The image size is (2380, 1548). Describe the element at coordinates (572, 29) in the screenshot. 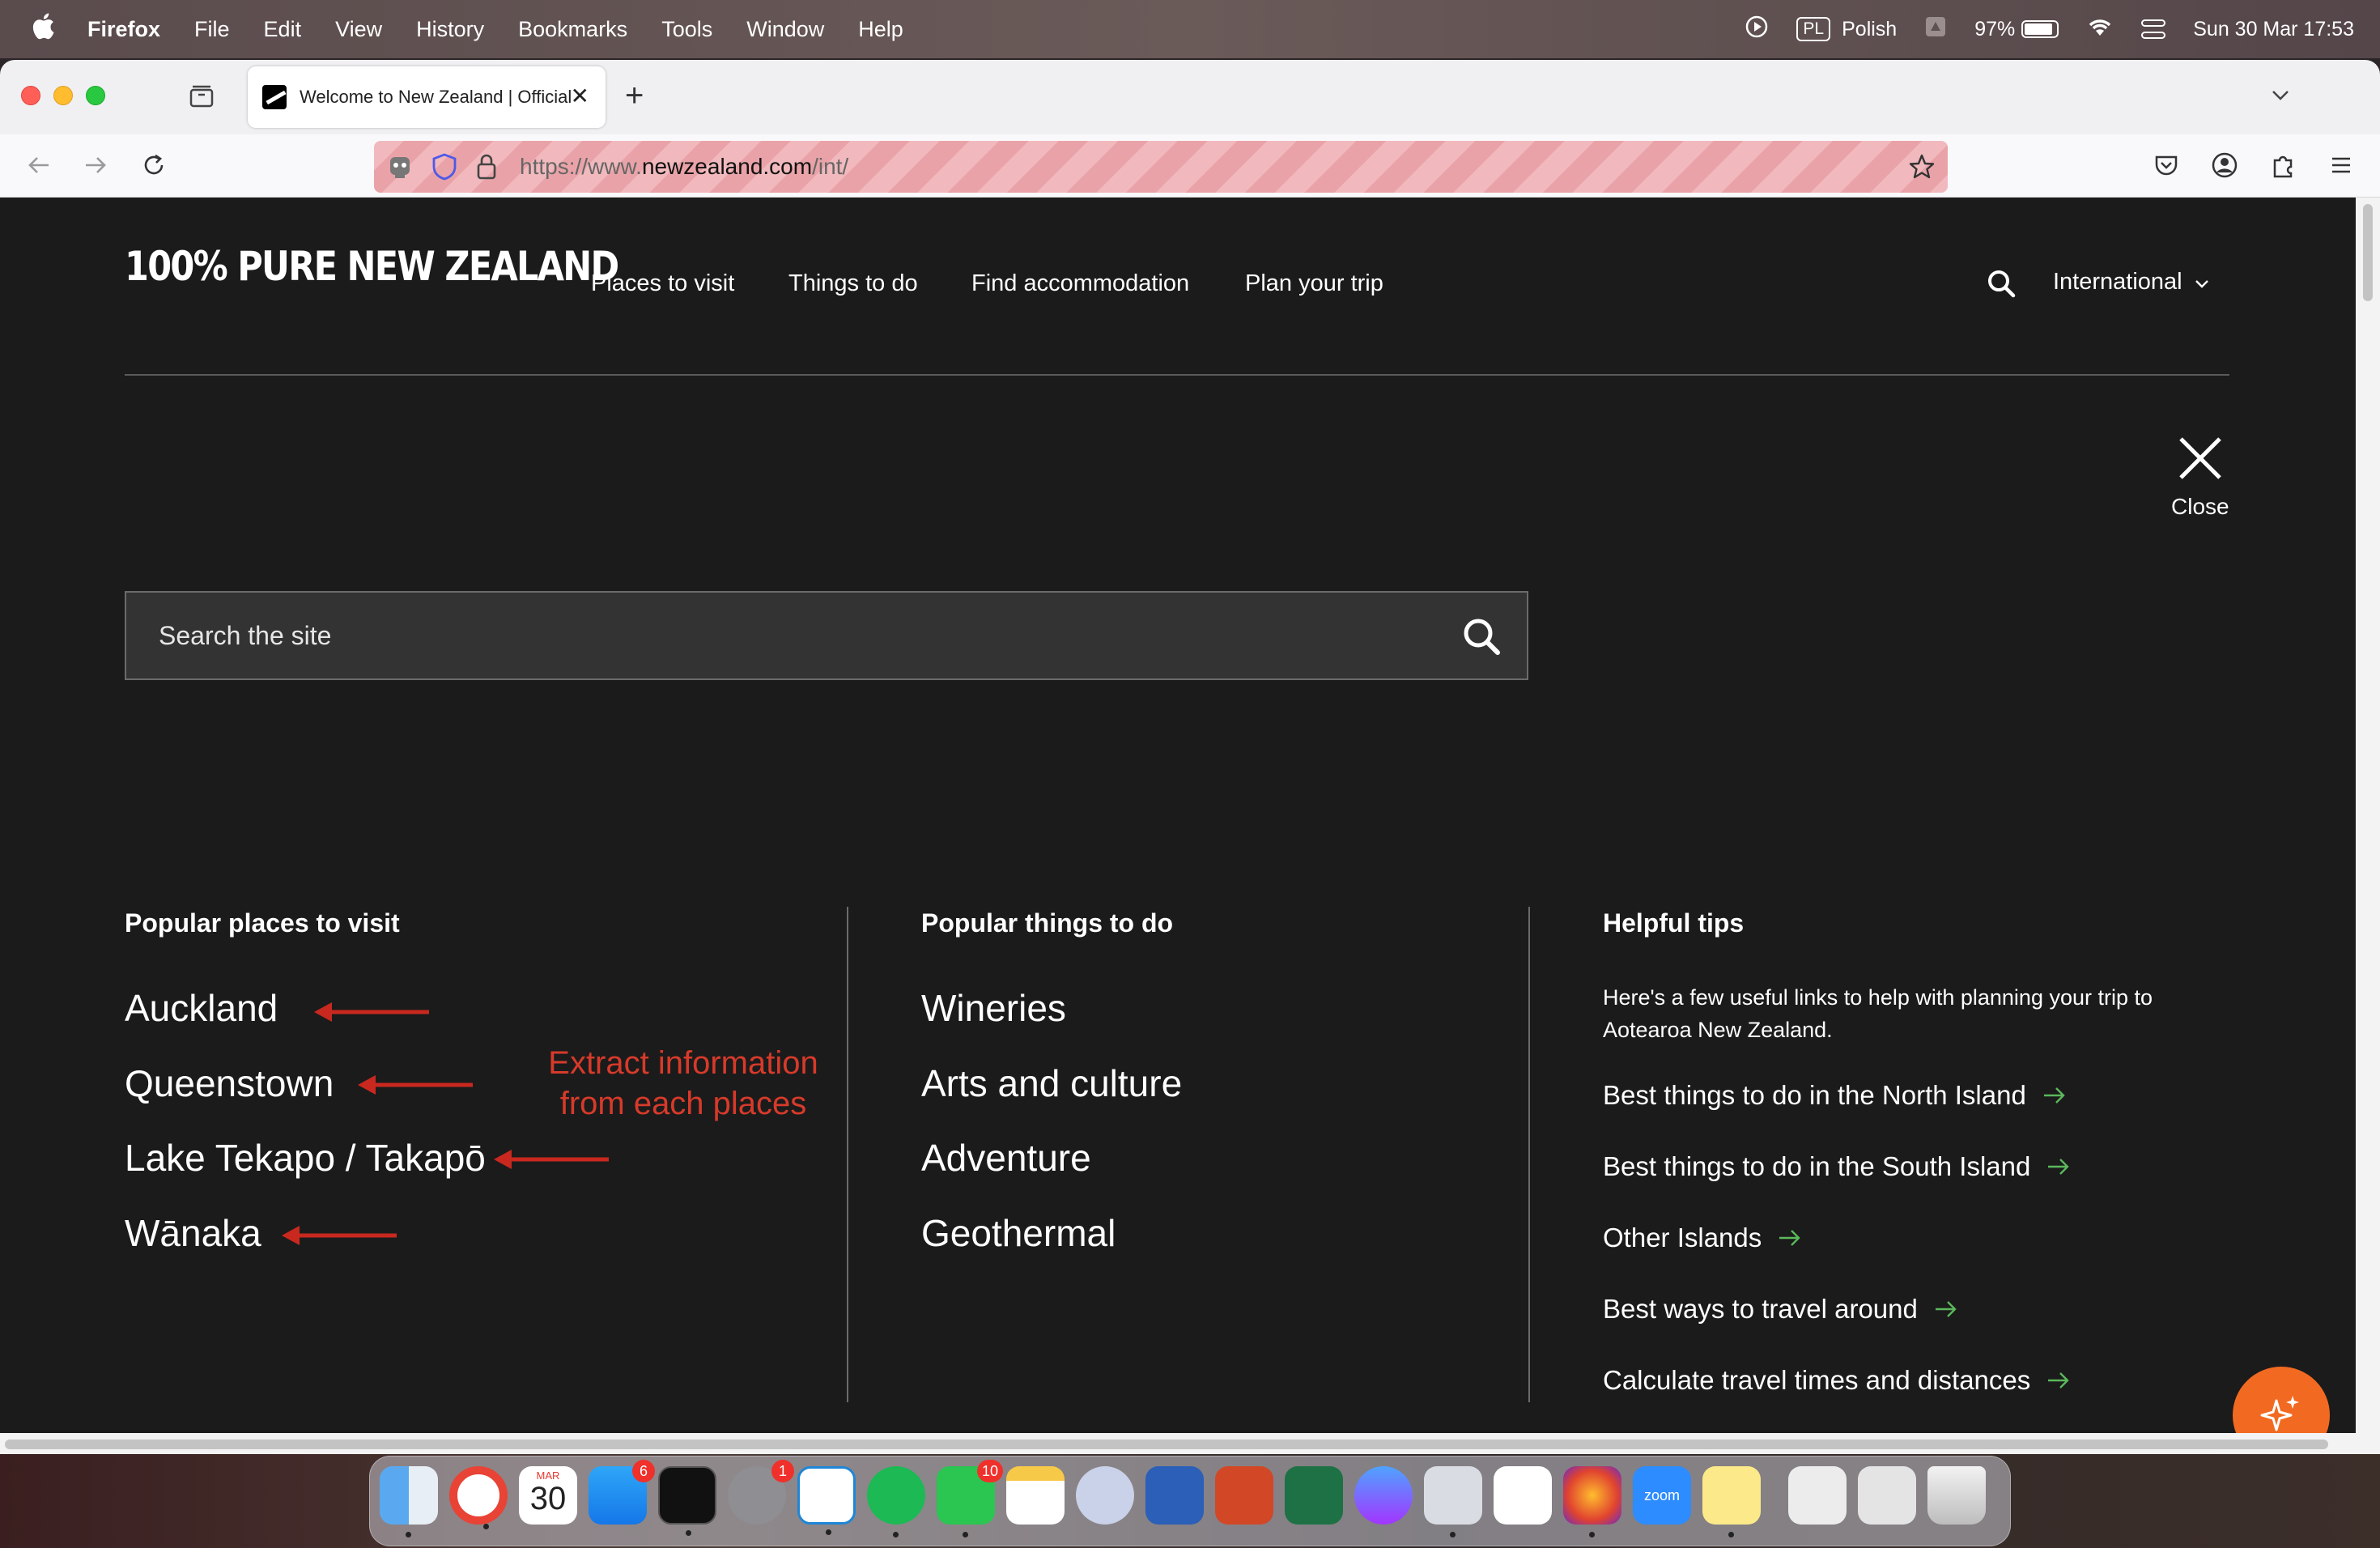

I see `menu-bookmarks: Bookmarks` at that location.